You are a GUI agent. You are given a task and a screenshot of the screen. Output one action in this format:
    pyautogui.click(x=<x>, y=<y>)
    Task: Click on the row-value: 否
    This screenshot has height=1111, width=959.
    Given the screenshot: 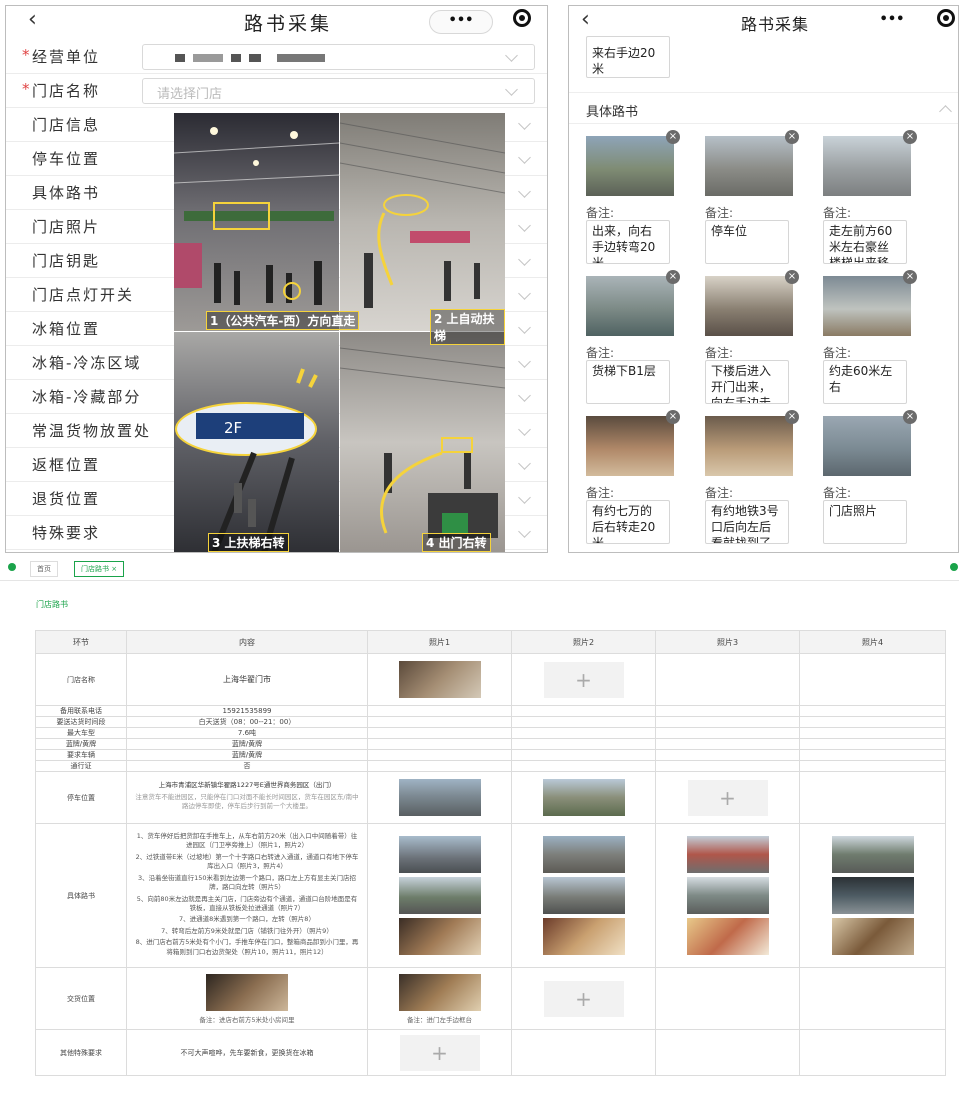 What is the action you would take?
    pyautogui.click(x=247, y=766)
    